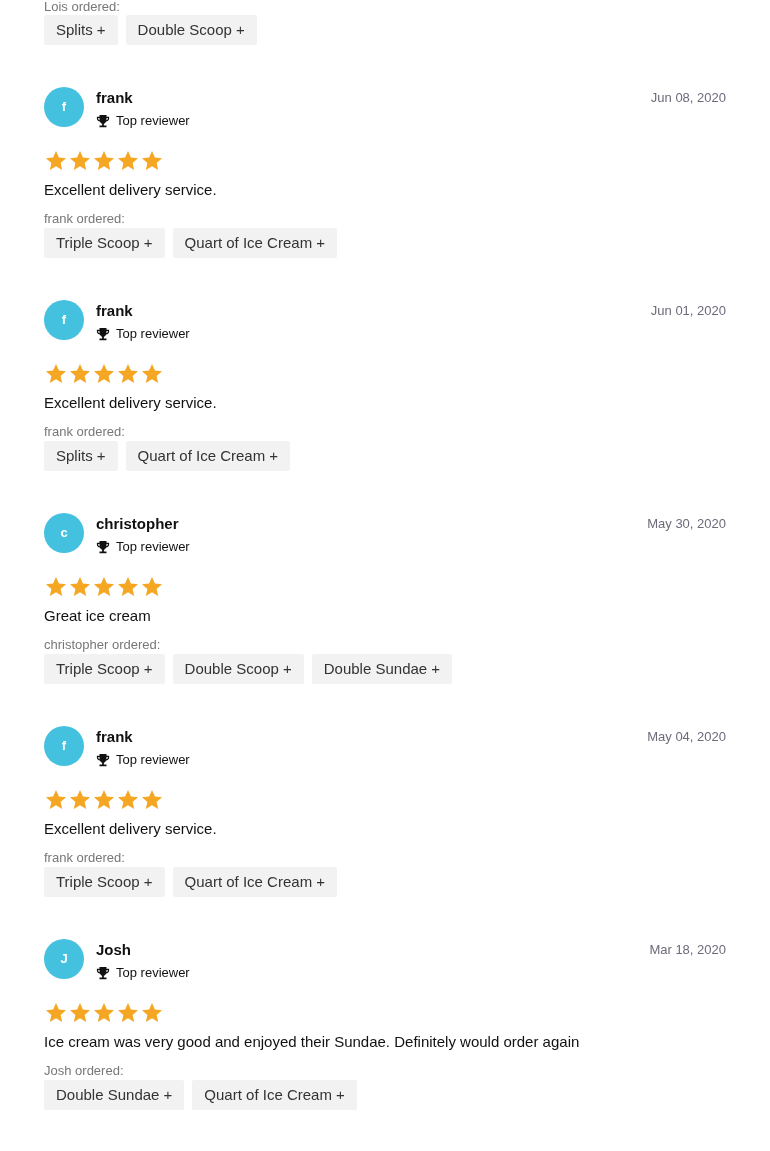  I want to click on review-date: Mar 18, 2020, so click(687, 950).